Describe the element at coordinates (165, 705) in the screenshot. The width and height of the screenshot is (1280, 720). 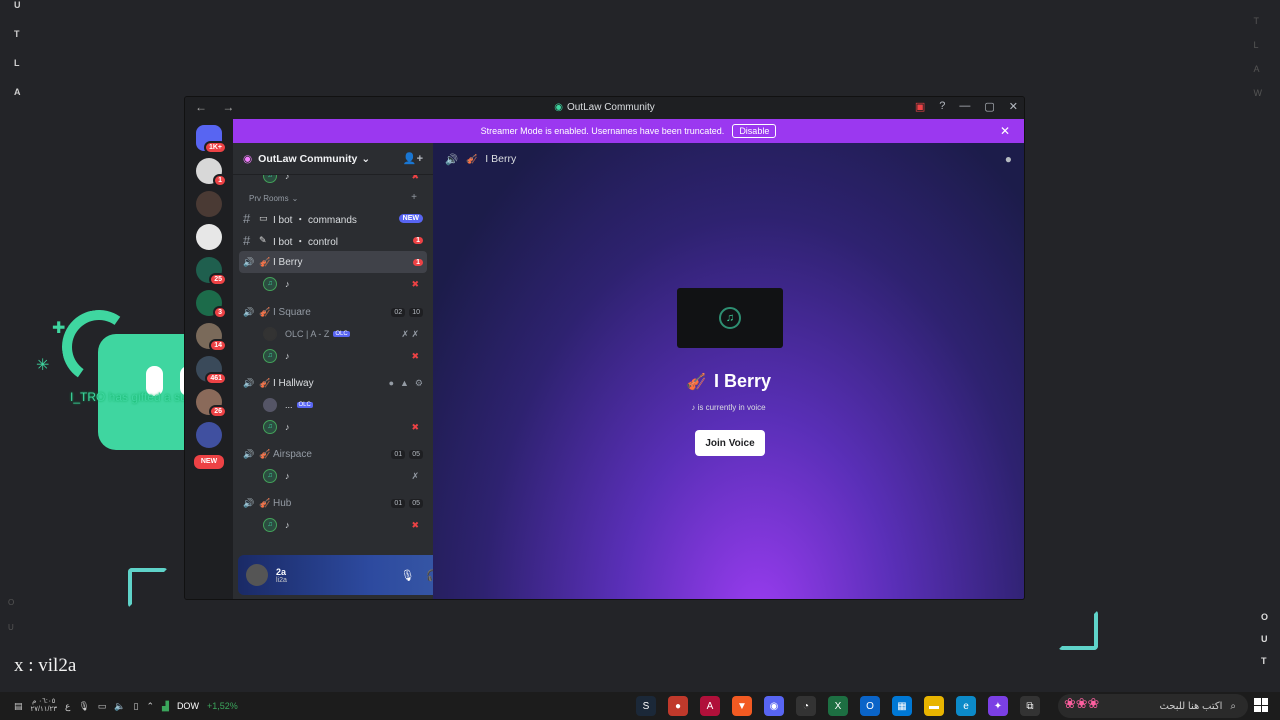
I see `stock-chart-icon: ▟` at that location.